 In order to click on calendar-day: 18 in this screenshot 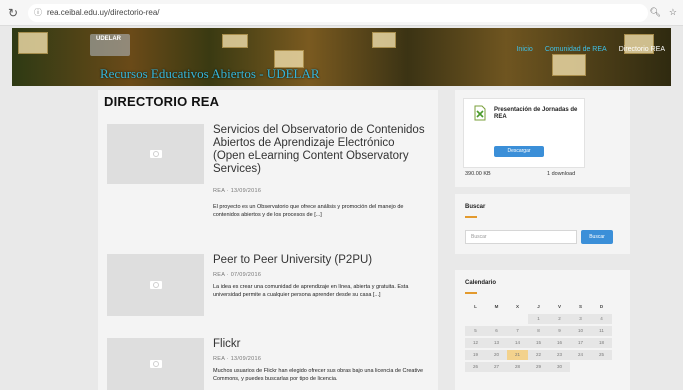, I will do `click(601, 343)`.